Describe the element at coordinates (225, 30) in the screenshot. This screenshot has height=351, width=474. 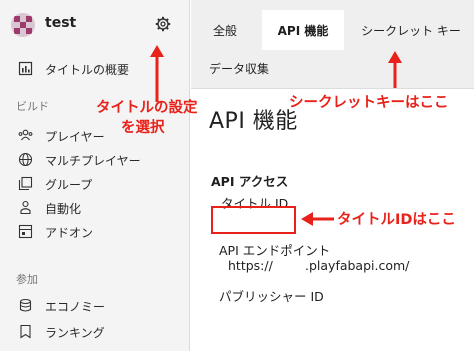
I see `tab-general: 全般` at that location.